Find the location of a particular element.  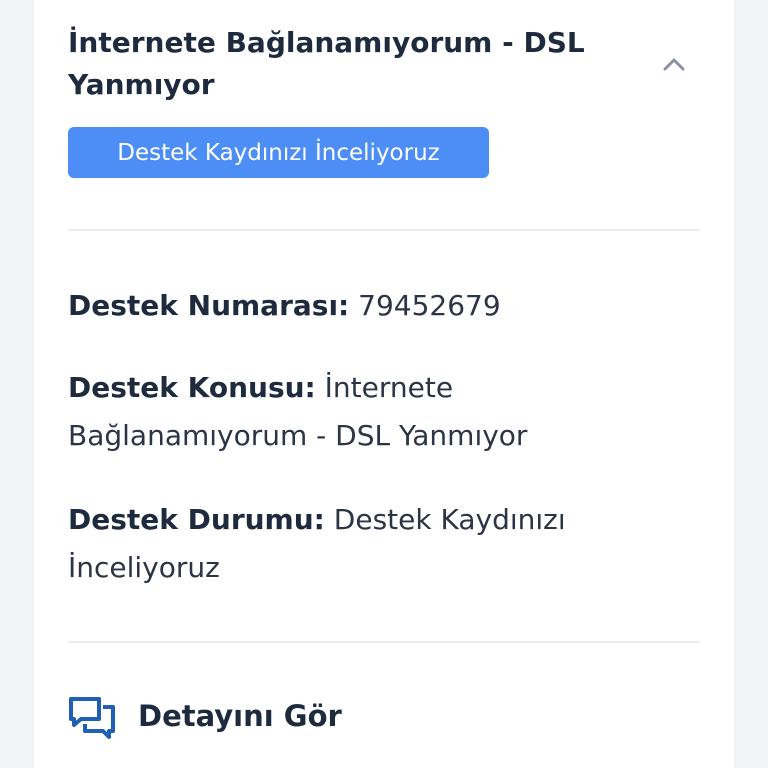

ticket-number-value: 79452679 is located at coordinates (429, 305).